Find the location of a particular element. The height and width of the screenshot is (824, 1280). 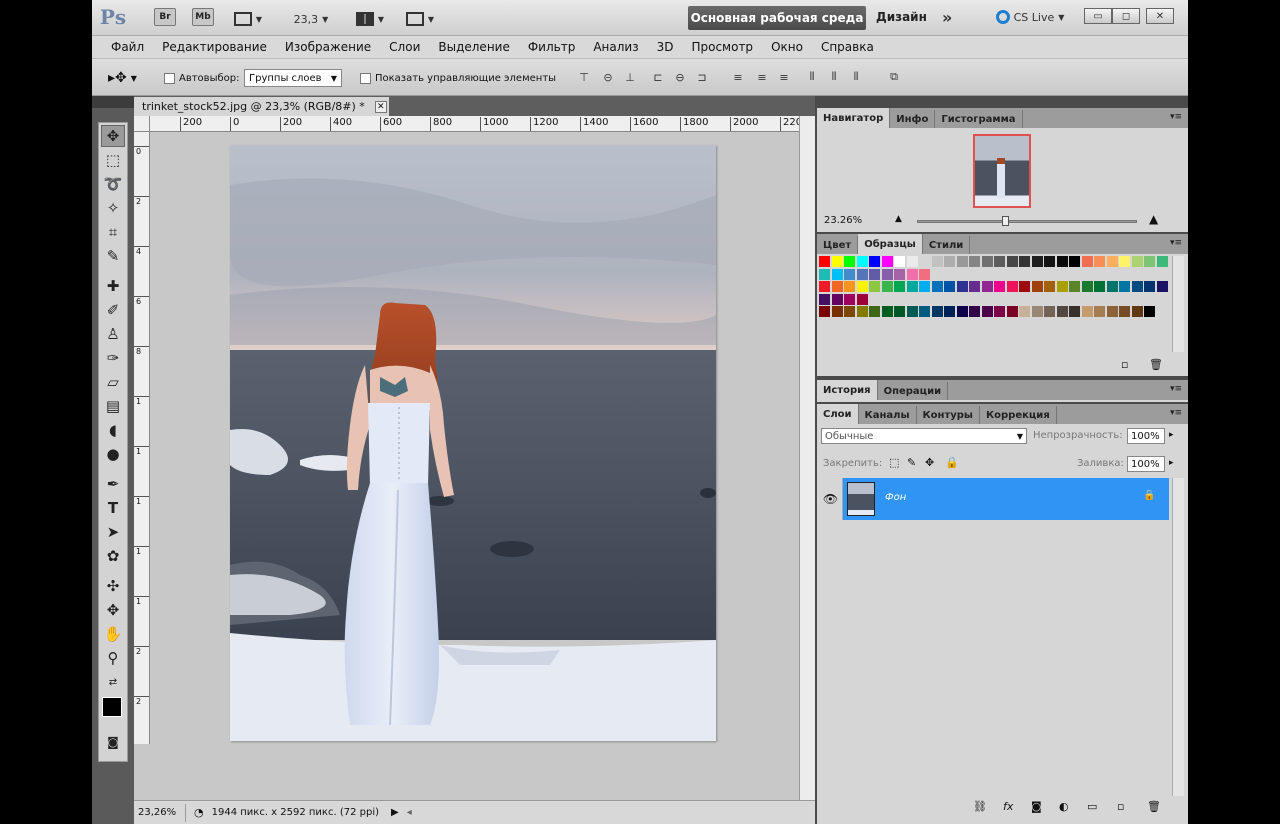

screen-mode-button: ▼ is located at coordinates (420, 19).